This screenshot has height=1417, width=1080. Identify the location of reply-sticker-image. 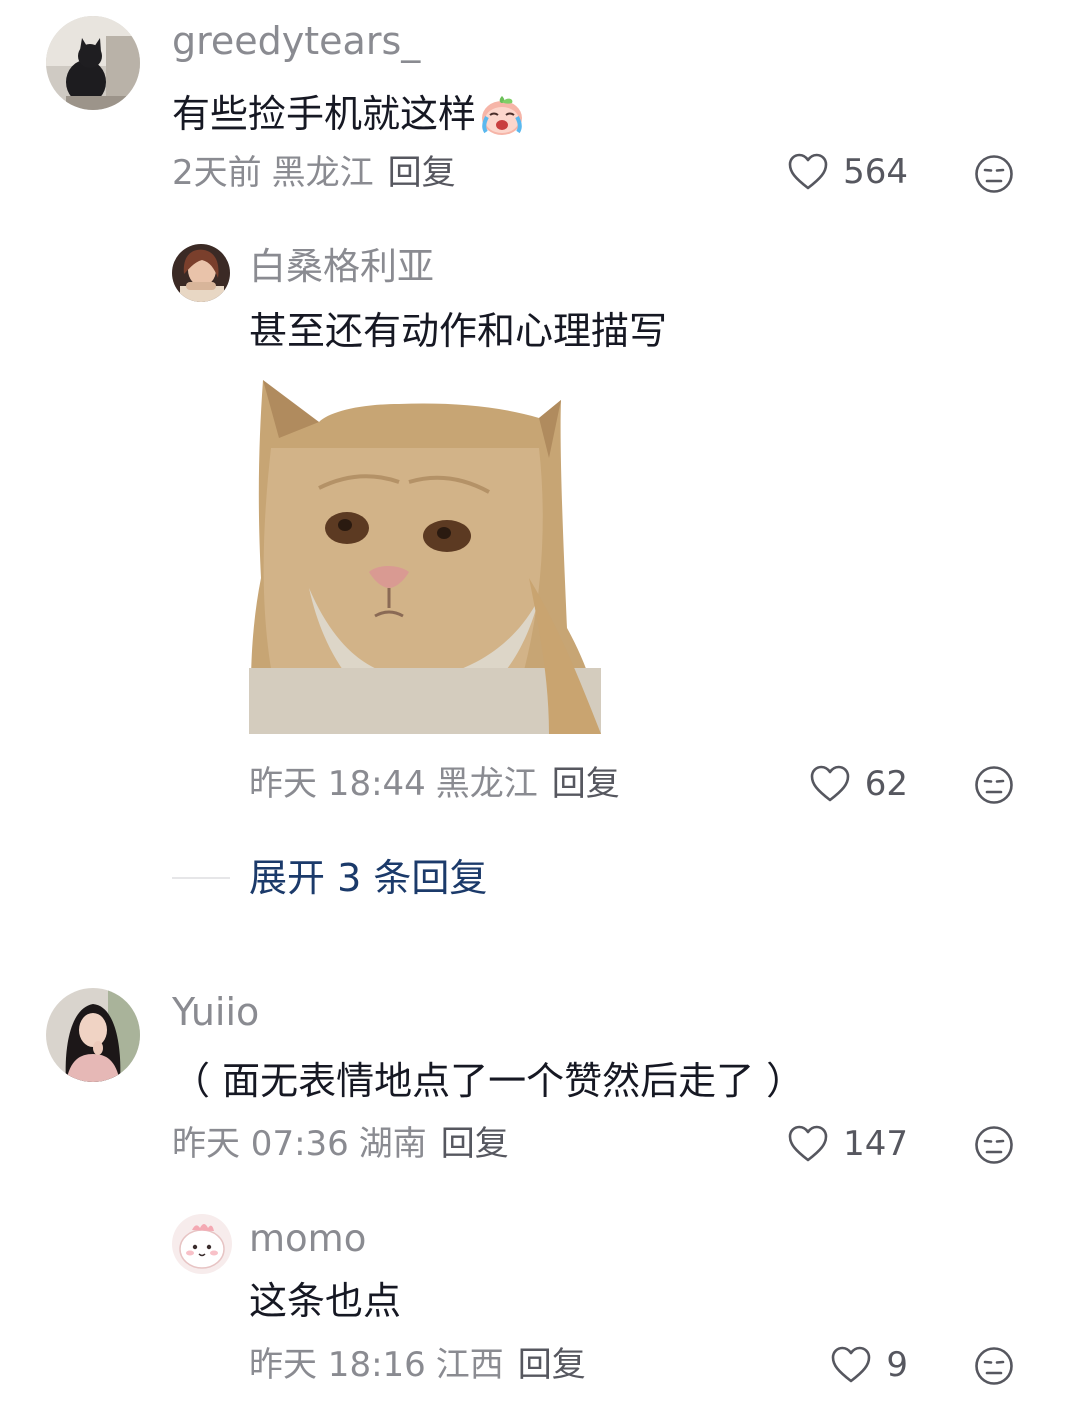
(425, 556).